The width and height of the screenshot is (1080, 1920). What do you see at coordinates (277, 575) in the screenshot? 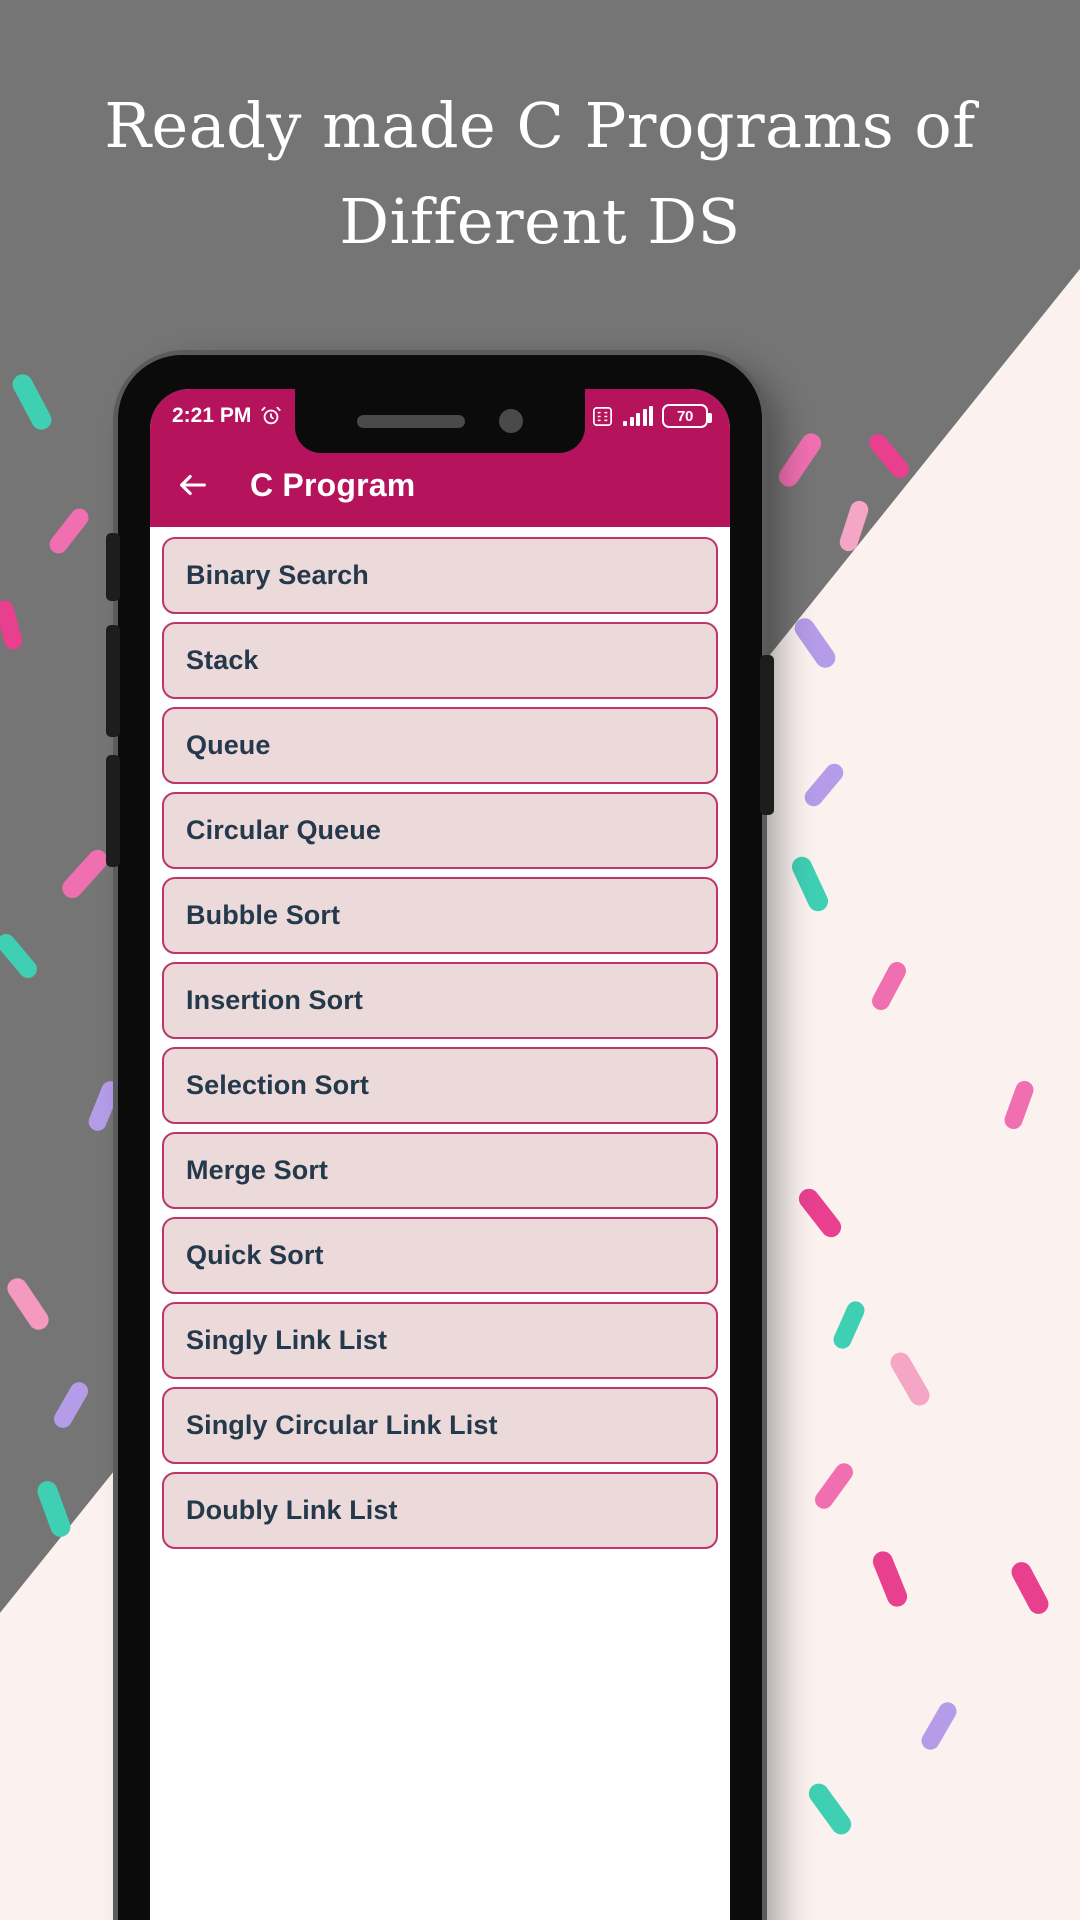
I see `list-item-label: Binary Search` at bounding box center [277, 575].